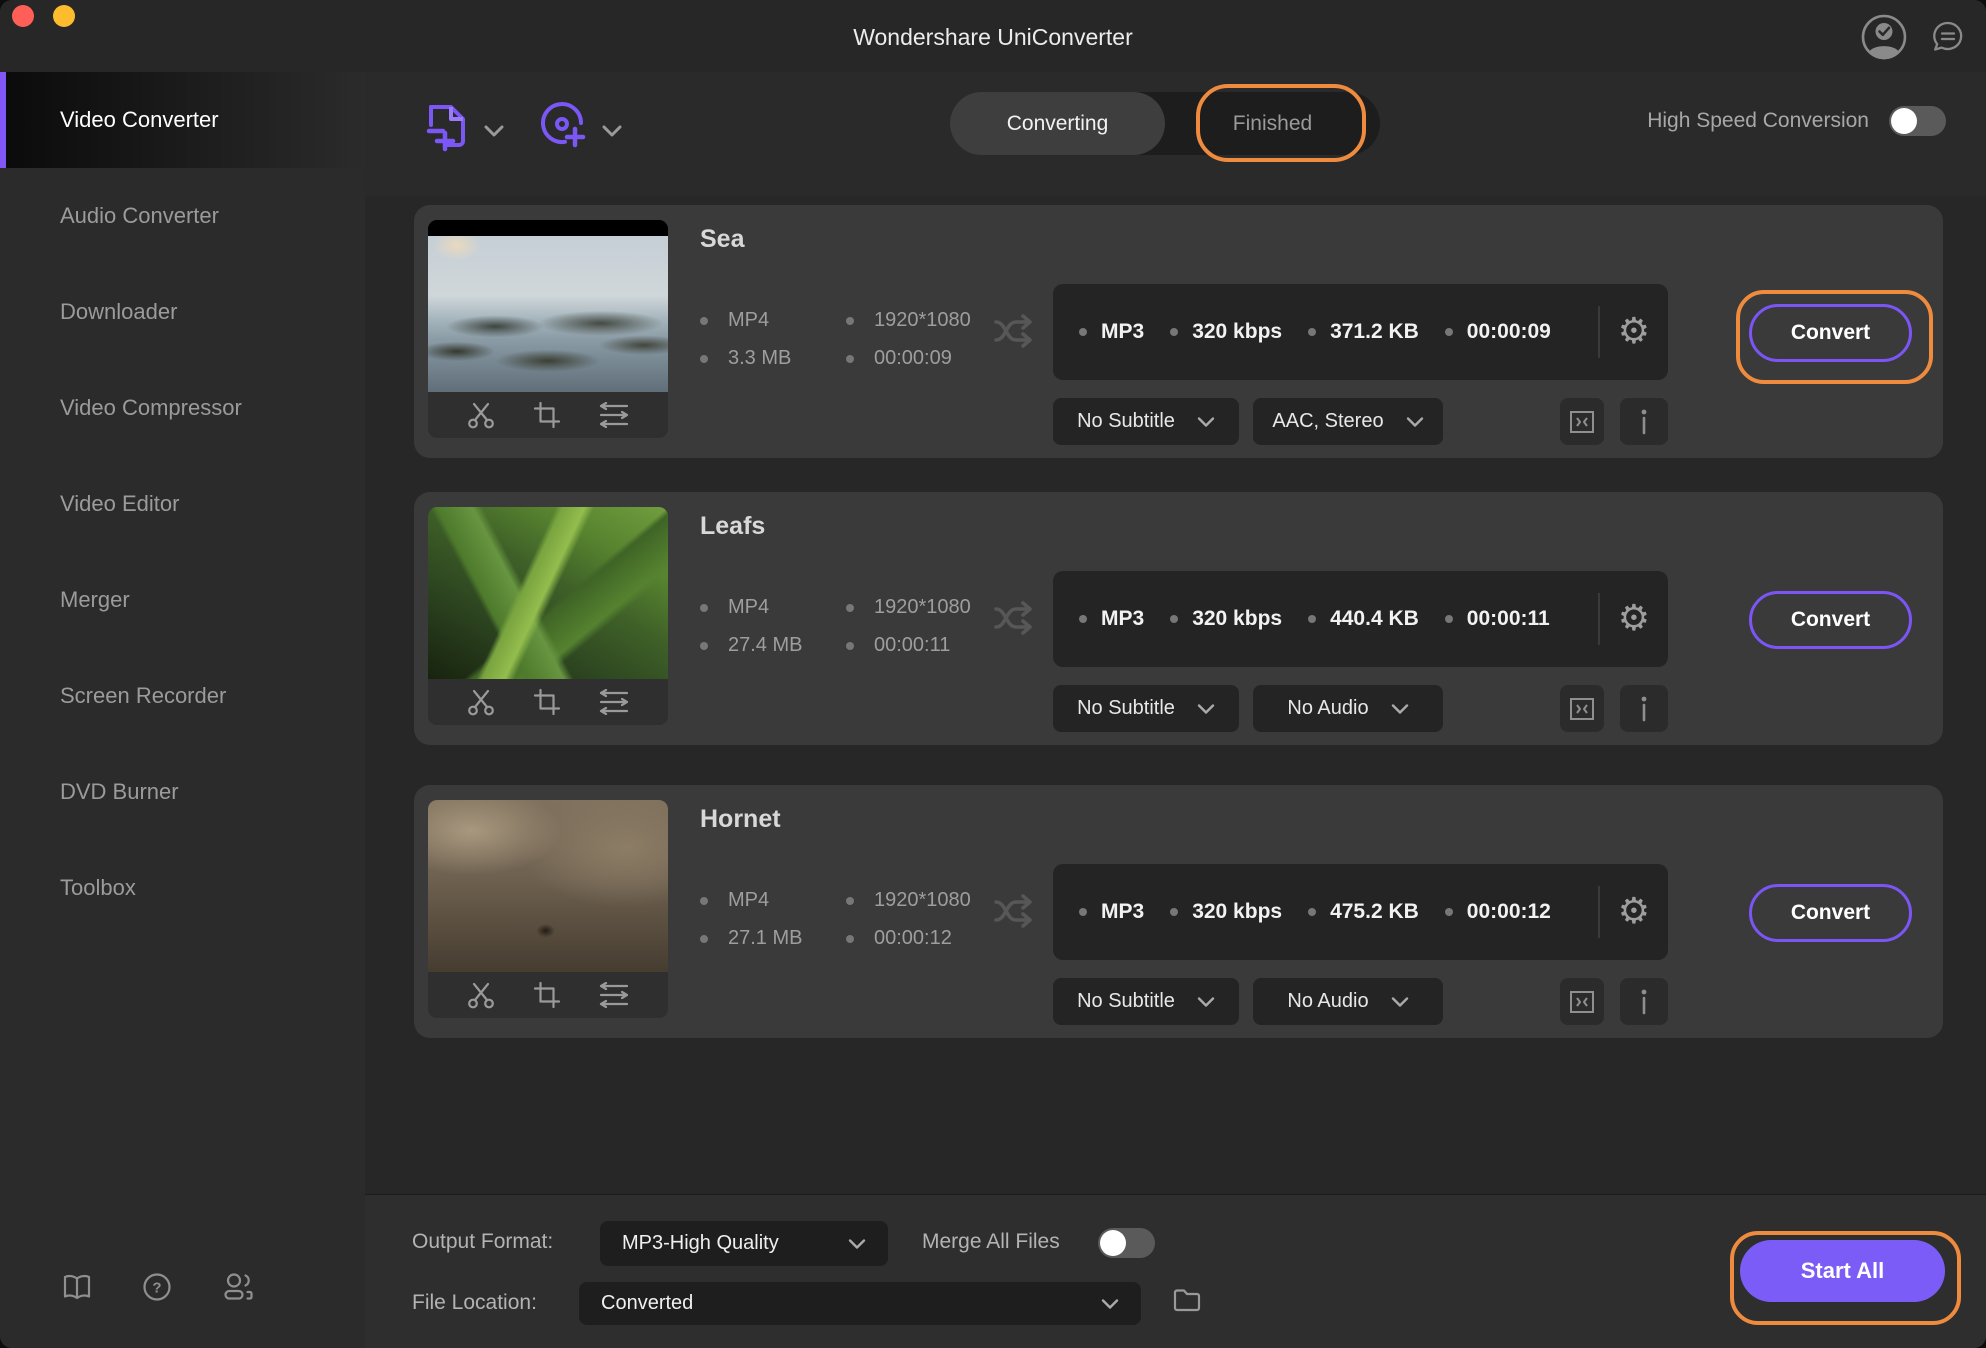  I want to click on high-speed-conversion: High Speed Conversion, so click(1796, 121).